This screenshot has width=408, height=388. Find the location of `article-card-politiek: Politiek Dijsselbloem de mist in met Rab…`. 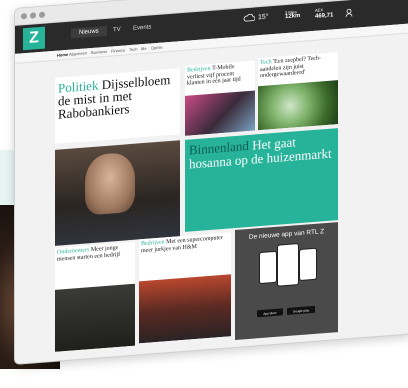

article-card-politiek: Politiek Dijsselbloem de mist in met Rab… is located at coordinates (117, 106).